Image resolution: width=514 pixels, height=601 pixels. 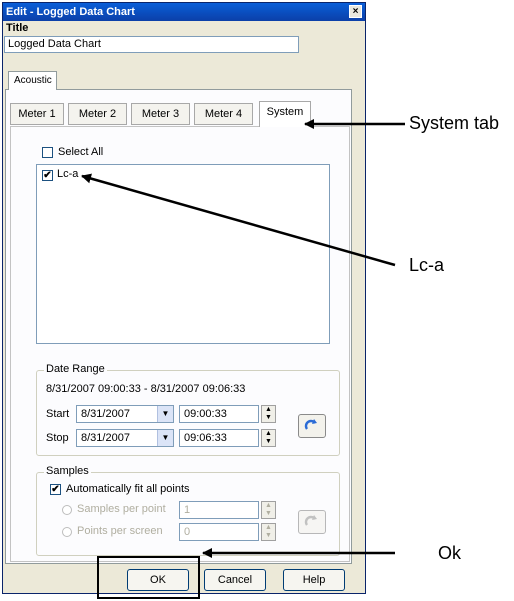 What do you see at coordinates (454, 123) in the screenshot?
I see `system-tab-callout: System tab` at bounding box center [454, 123].